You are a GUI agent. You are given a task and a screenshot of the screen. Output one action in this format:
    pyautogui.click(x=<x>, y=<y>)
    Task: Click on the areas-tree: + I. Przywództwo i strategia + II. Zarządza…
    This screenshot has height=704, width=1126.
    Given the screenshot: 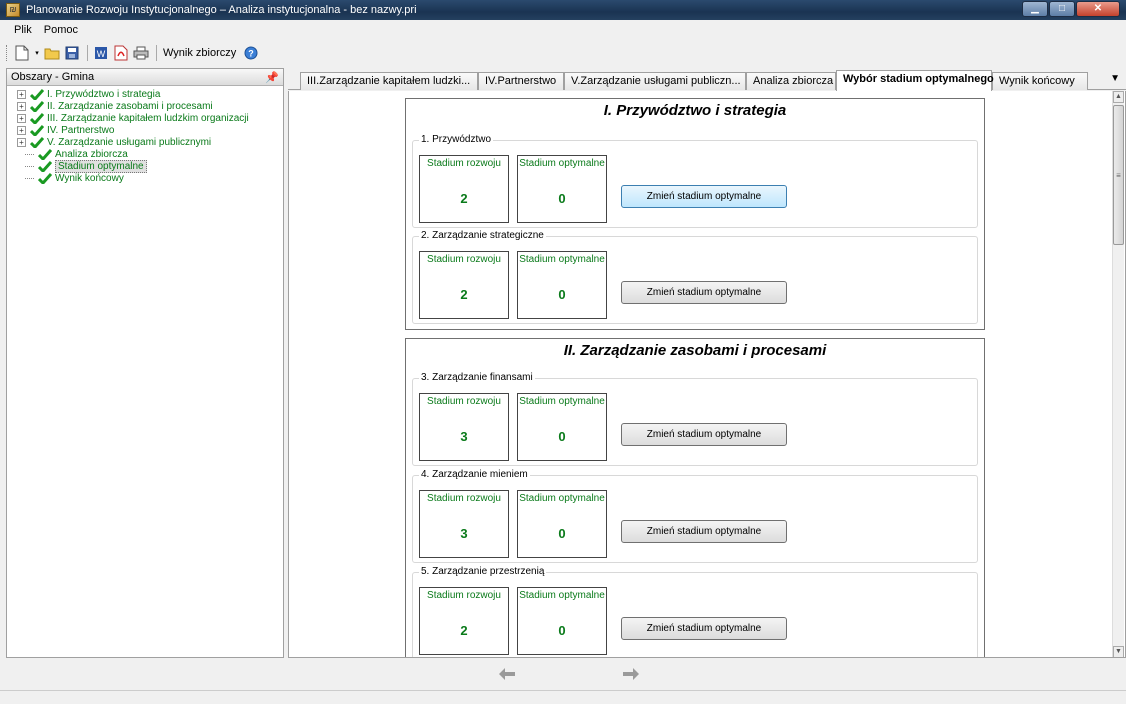 What is the action you would take?
    pyautogui.click(x=145, y=135)
    